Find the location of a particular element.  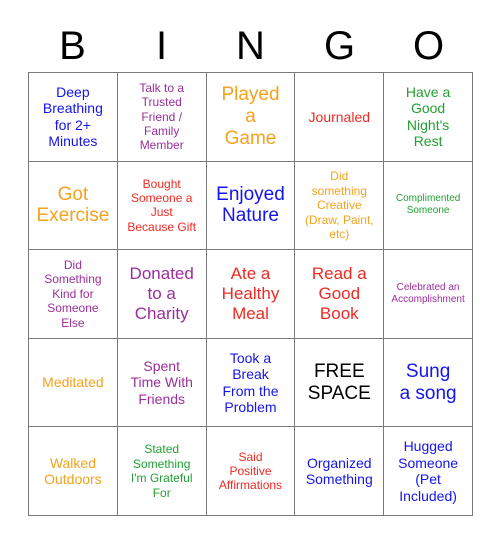

bingo-cell-label: Did Something Kind for Someone Else is located at coordinates (73, 294).